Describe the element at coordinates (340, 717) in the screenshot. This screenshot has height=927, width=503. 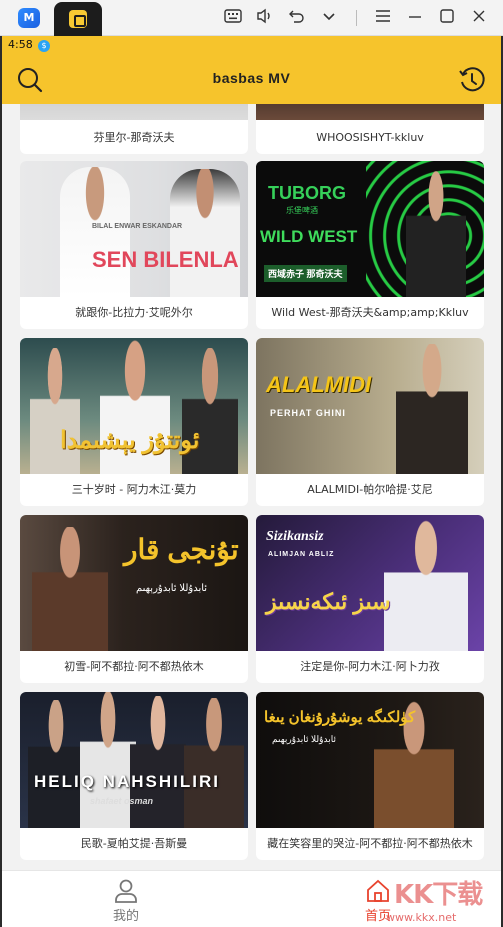
I see `thumbnail-headline: كۈلكىگە يوشۇرۇنغان يىغا` at that location.